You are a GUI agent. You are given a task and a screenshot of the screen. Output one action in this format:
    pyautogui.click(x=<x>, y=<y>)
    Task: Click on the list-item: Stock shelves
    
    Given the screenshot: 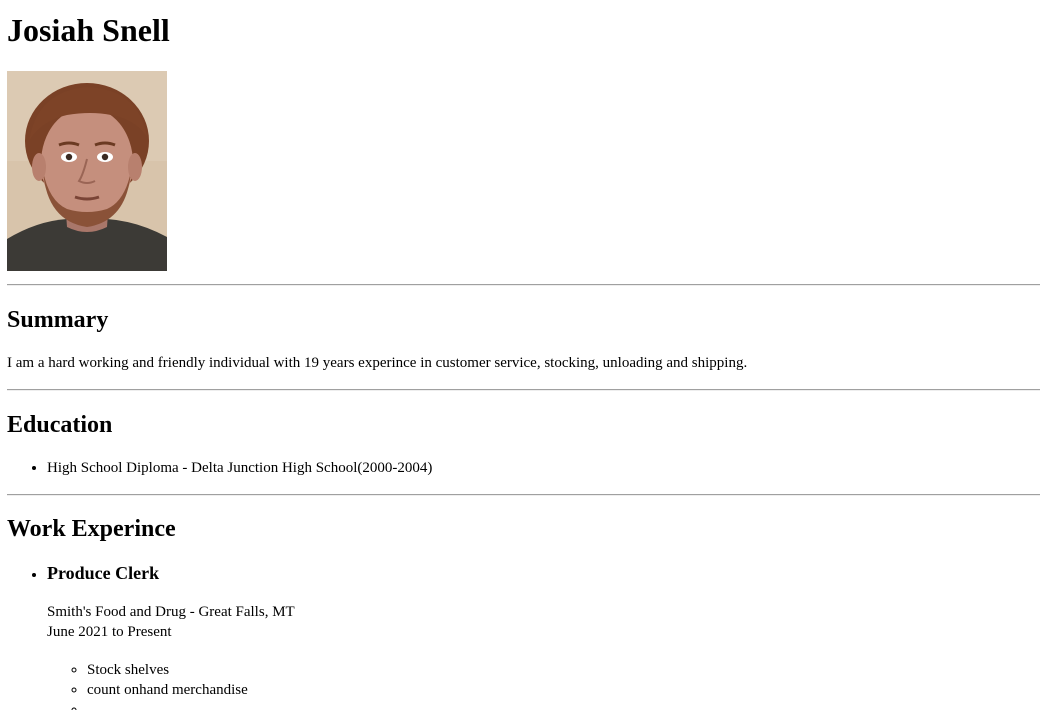 What is the action you would take?
    pyautogui.click(x=191, y=670)
    